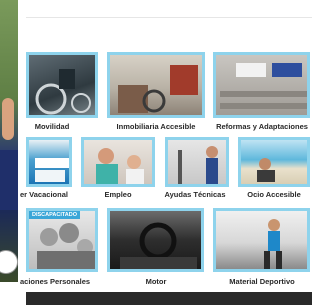  I want to click on tile-ocio-accesible, so click(274, 162).